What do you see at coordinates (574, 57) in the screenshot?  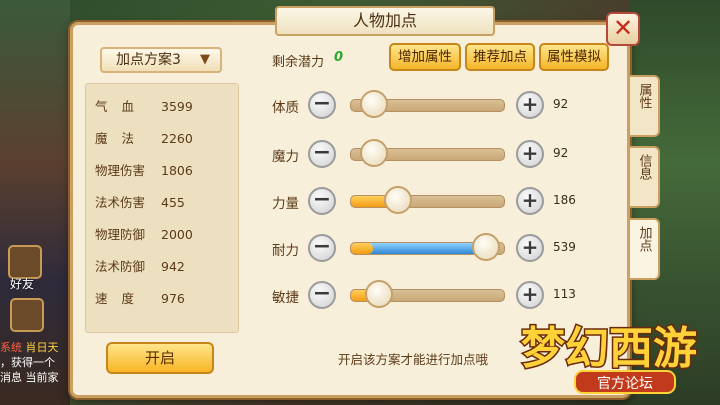 I see `attribute-simulate-button: 属性模拟` at bounding box center [574, 57].